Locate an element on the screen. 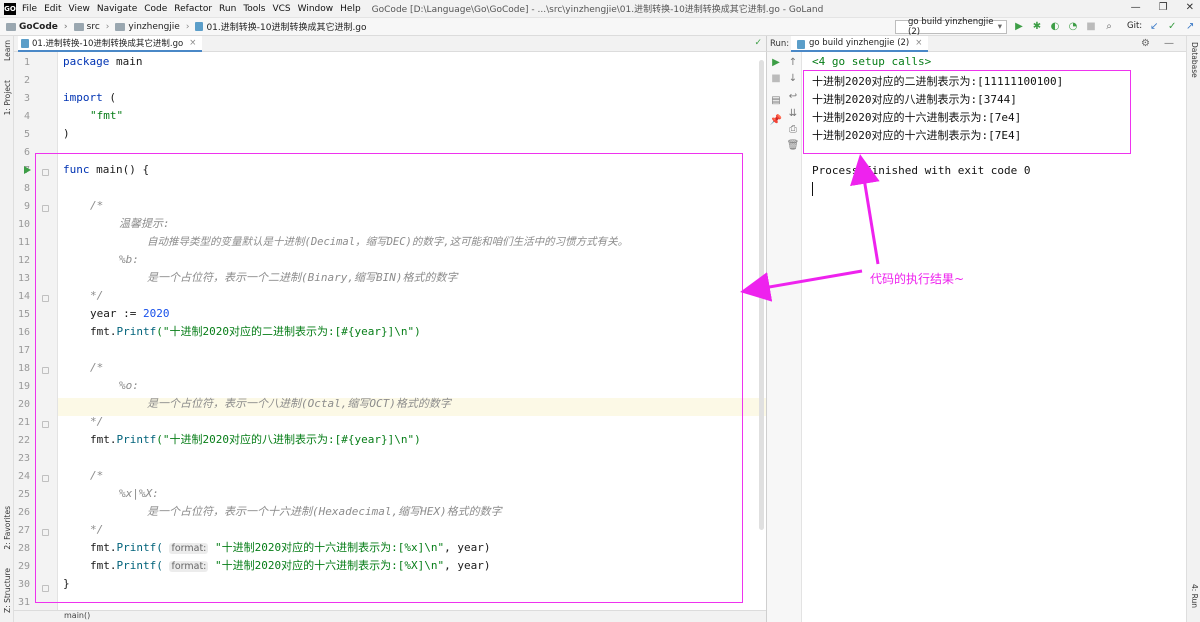 This screenshot has height=622, width=1200. layout-icon: ▤ is located at coordinates (776, 100).